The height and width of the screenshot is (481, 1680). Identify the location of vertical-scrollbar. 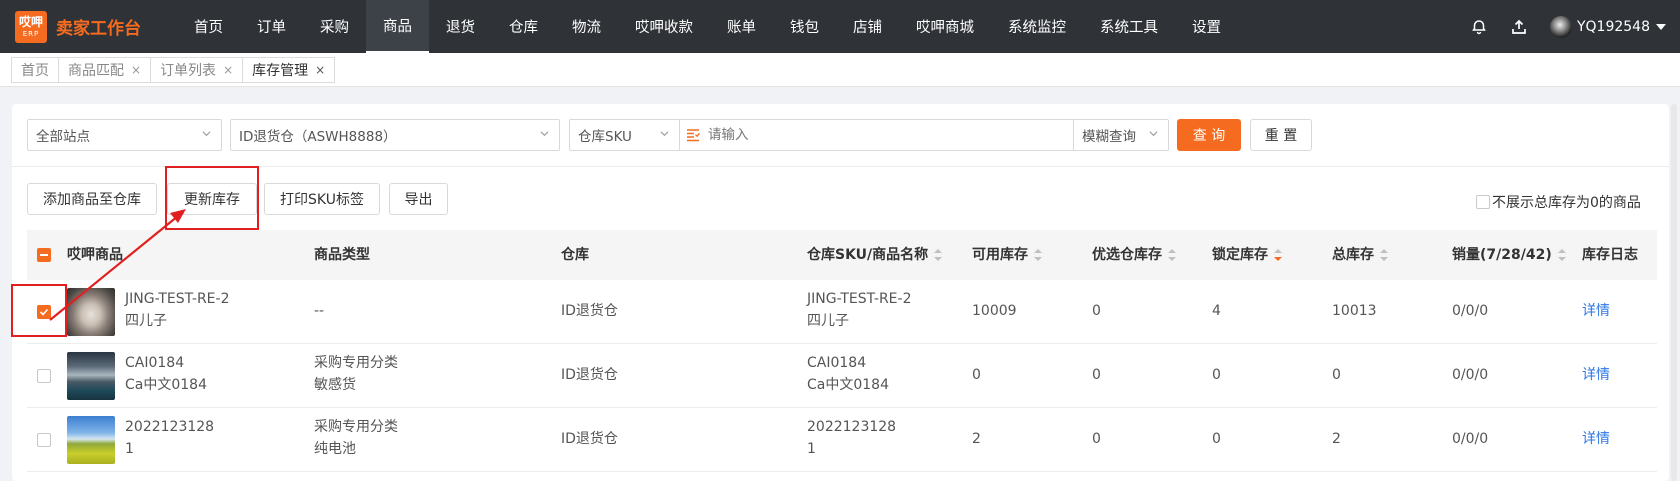
(1674, 292).